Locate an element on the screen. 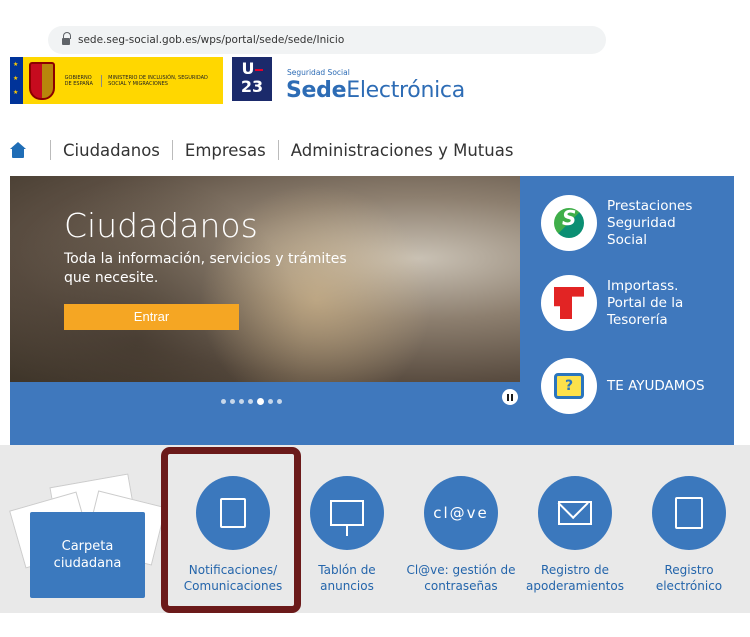 Image resolution: width=750 pixels, height=637 pixels. importass-label: Importass. Portal de la Tesorería is located at coordinates (645, 302).